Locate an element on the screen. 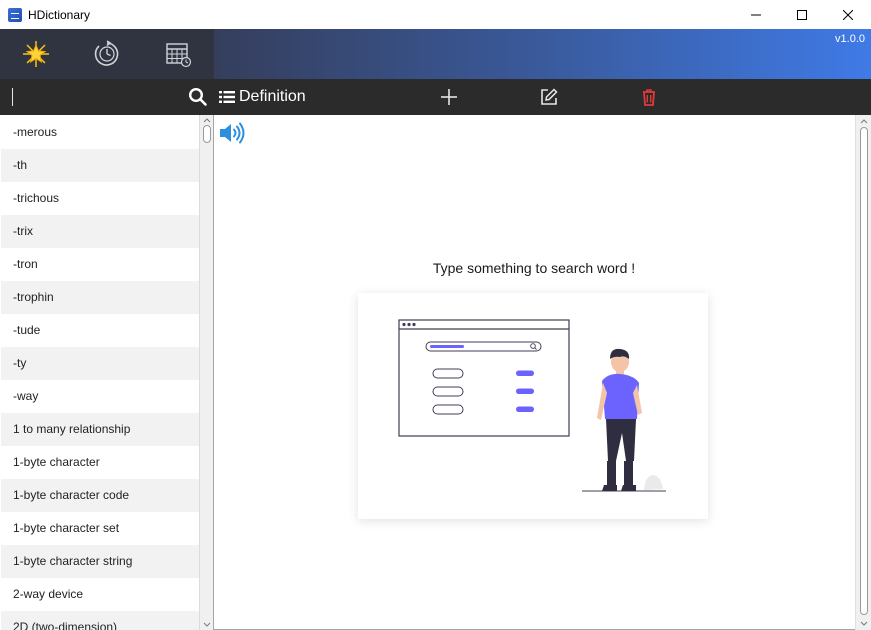  edit-icon is located at coordinates (549, 96).